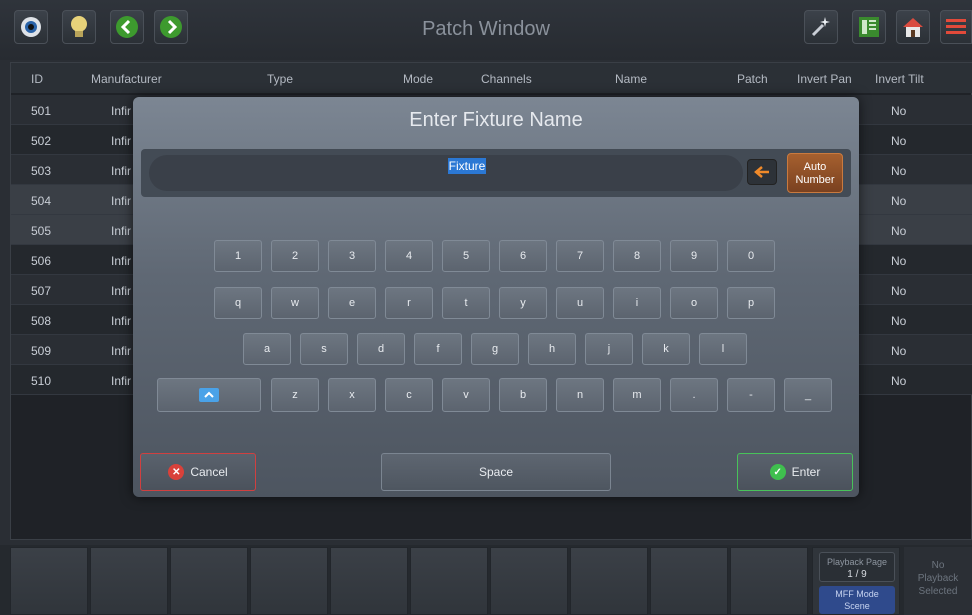  Describe the element at coordinates (295, 395) in the screenshot. I see `key-z: z` at that location.